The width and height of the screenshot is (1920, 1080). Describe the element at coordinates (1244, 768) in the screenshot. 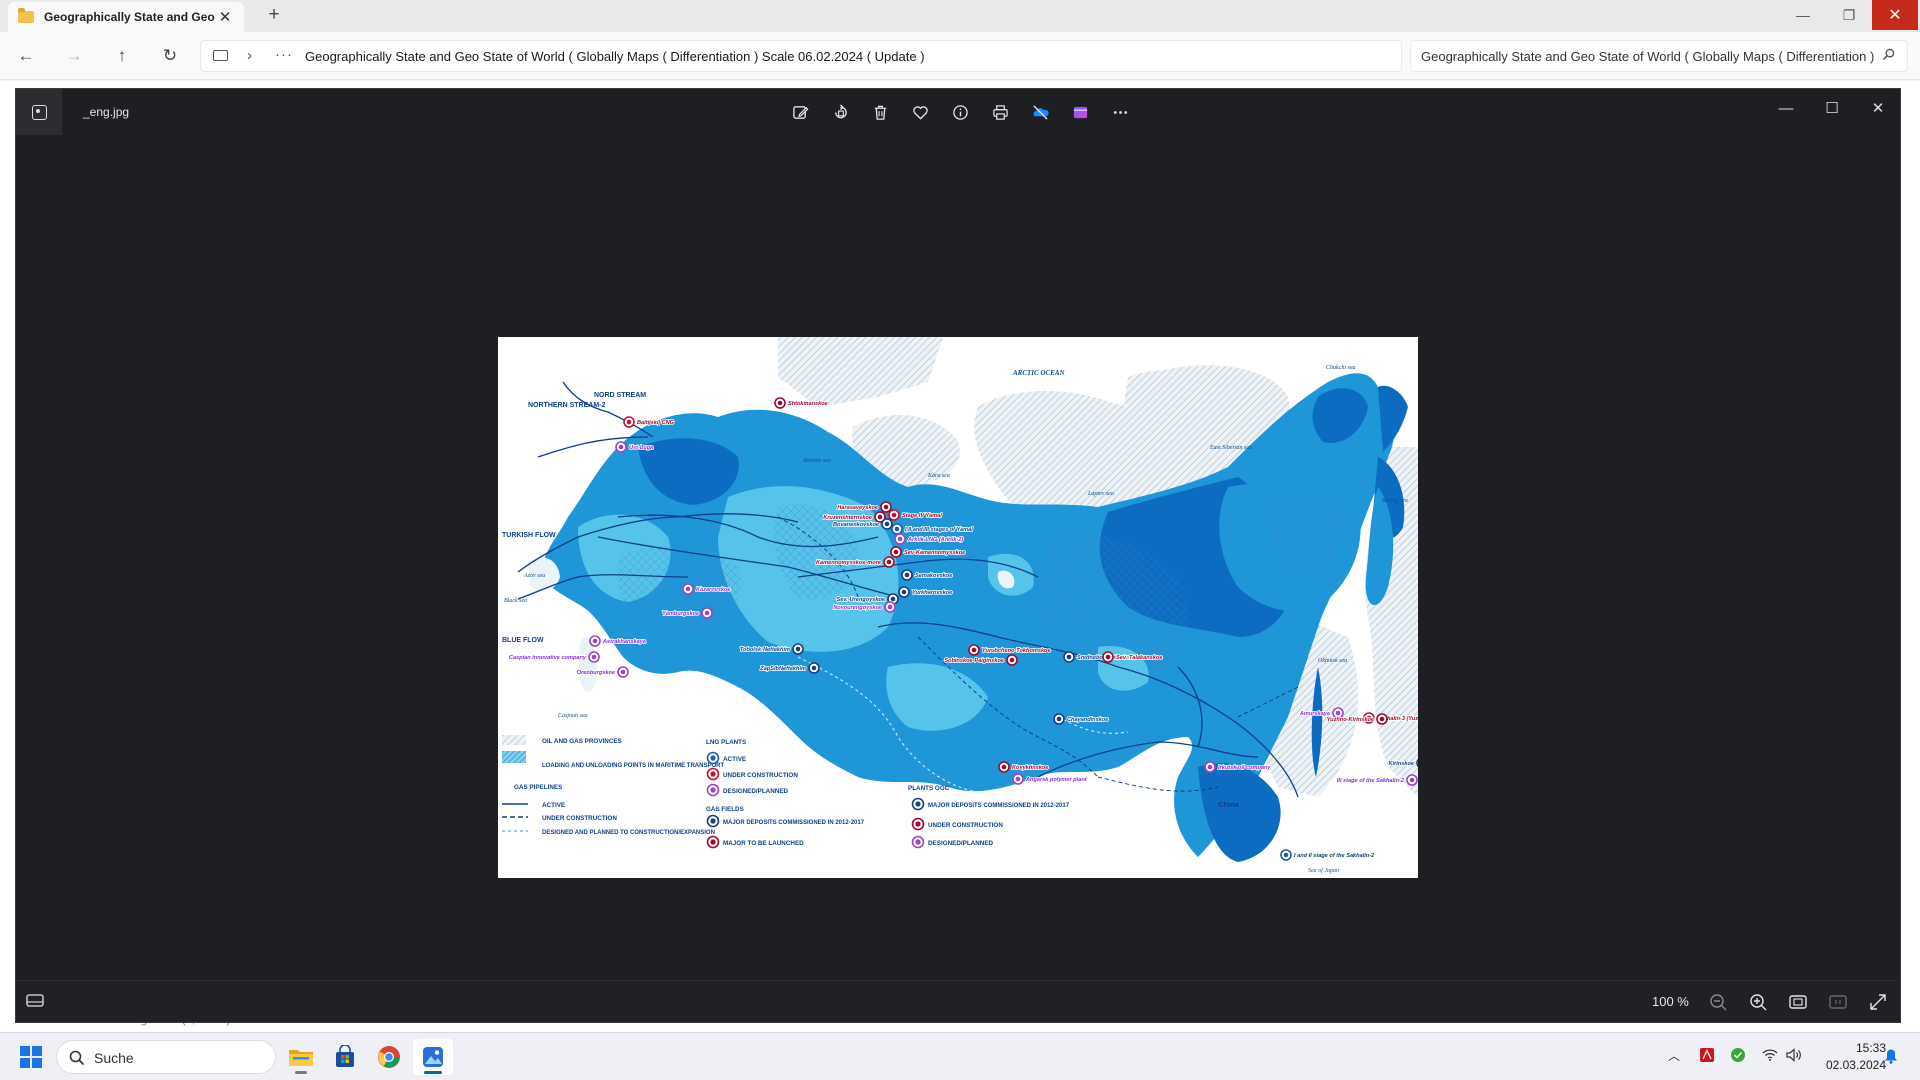

I see `facility-label: Irkutsk oil company` at that location.